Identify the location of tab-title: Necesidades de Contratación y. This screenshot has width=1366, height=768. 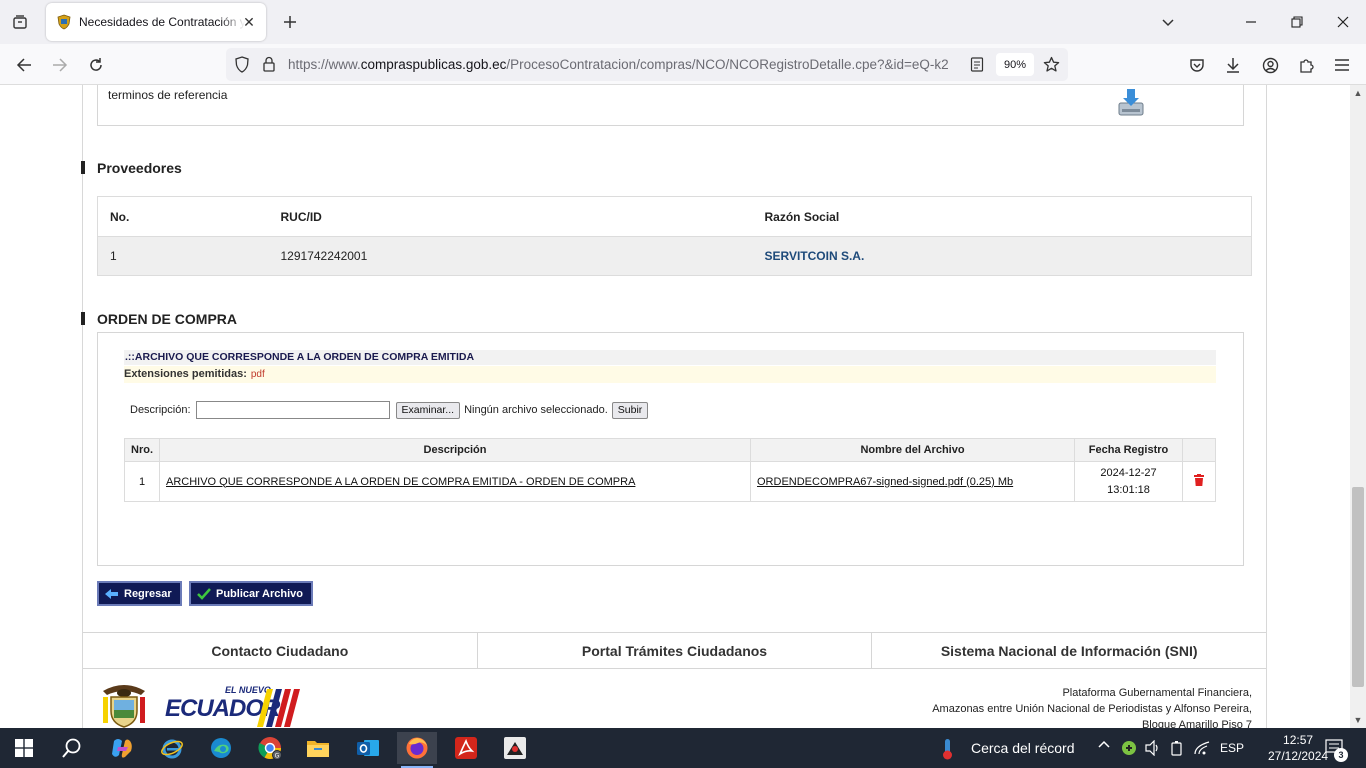
(162, 22).